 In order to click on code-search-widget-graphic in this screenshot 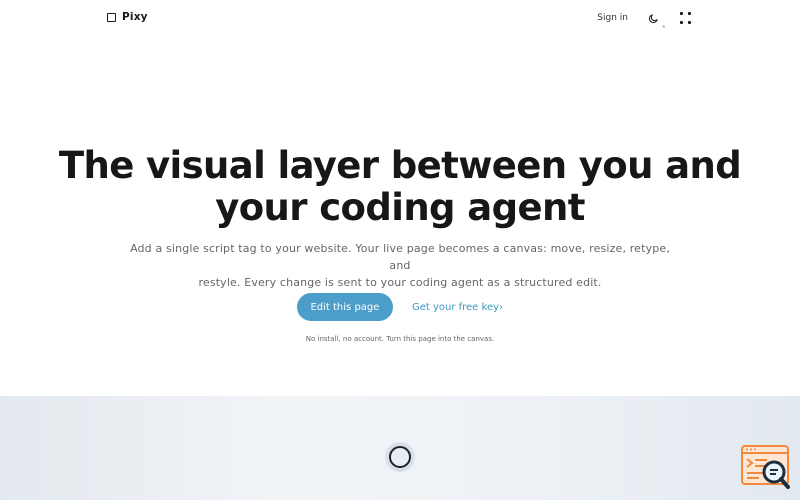, I will do `click(765, 467)`.